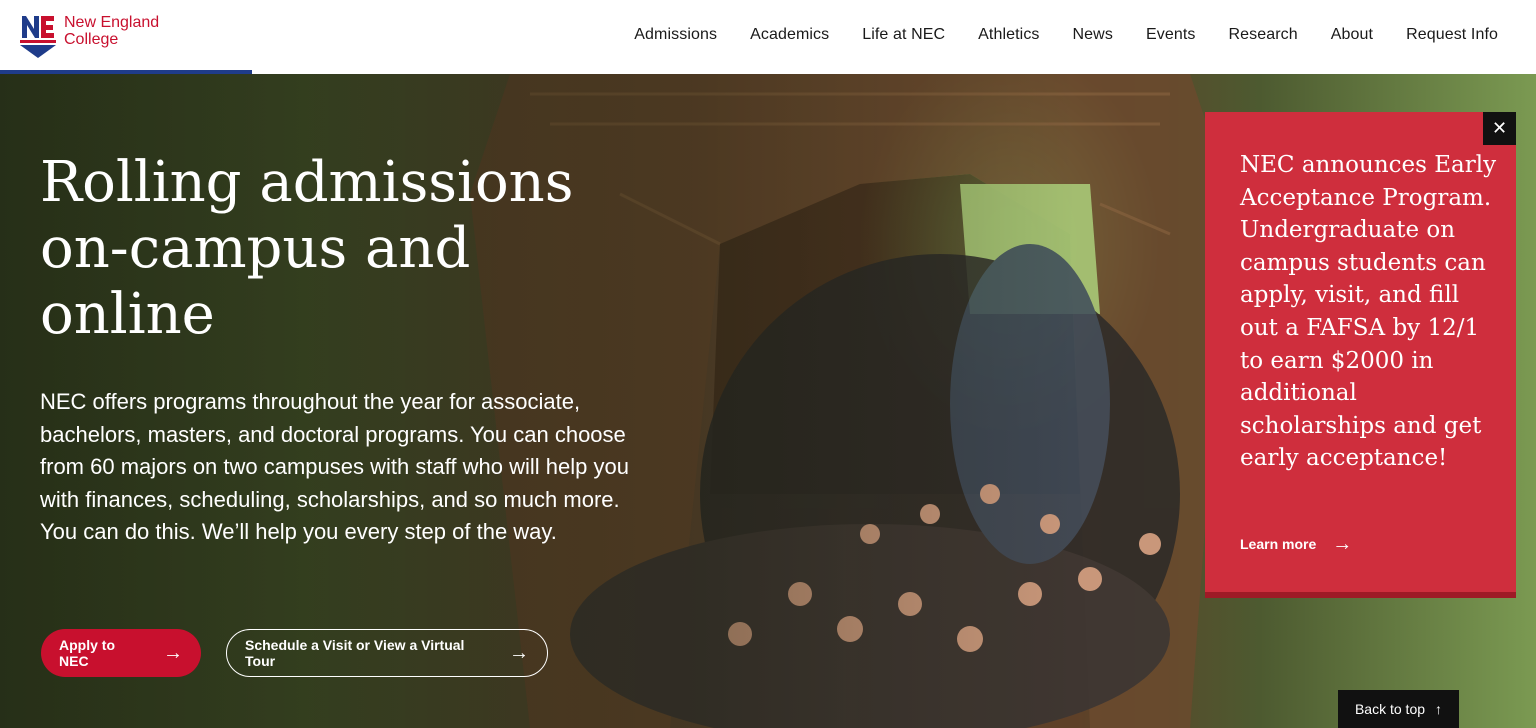  What do you see at coordinates (87, 653) in the screenshot?
I see `apply-button-label: Apply to NEC` at bounding box center [87, 653].